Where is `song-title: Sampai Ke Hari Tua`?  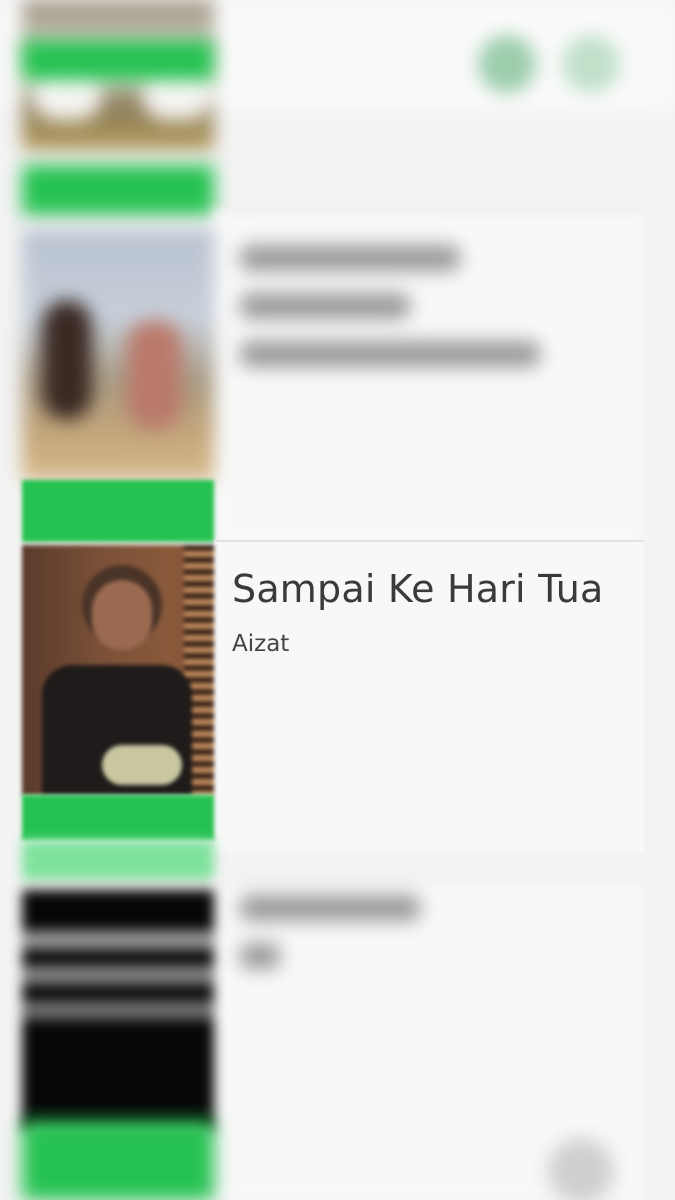 song-title: Sampai Ke Hari Tua is located at coordinates (418, 589).